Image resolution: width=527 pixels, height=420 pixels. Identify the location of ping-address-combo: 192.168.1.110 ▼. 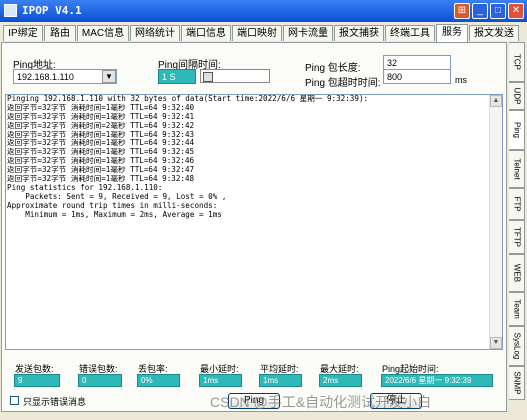
(65, 76).